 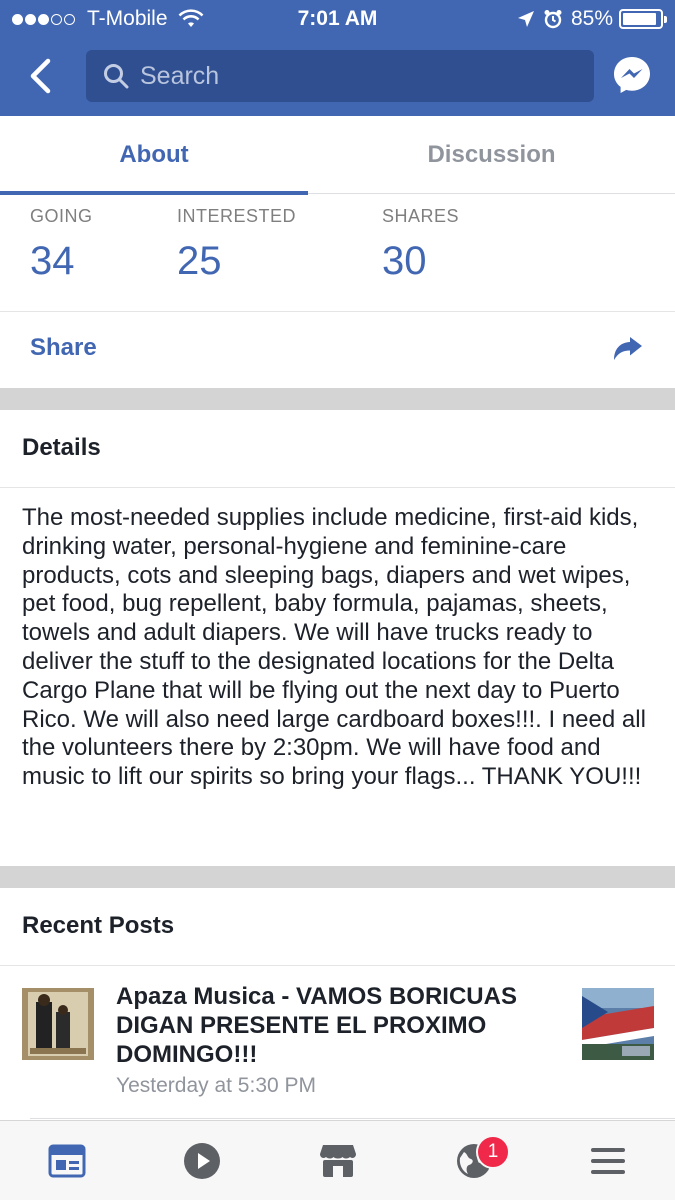 I want to click on details-header: Details, so click(x=337, y=449).